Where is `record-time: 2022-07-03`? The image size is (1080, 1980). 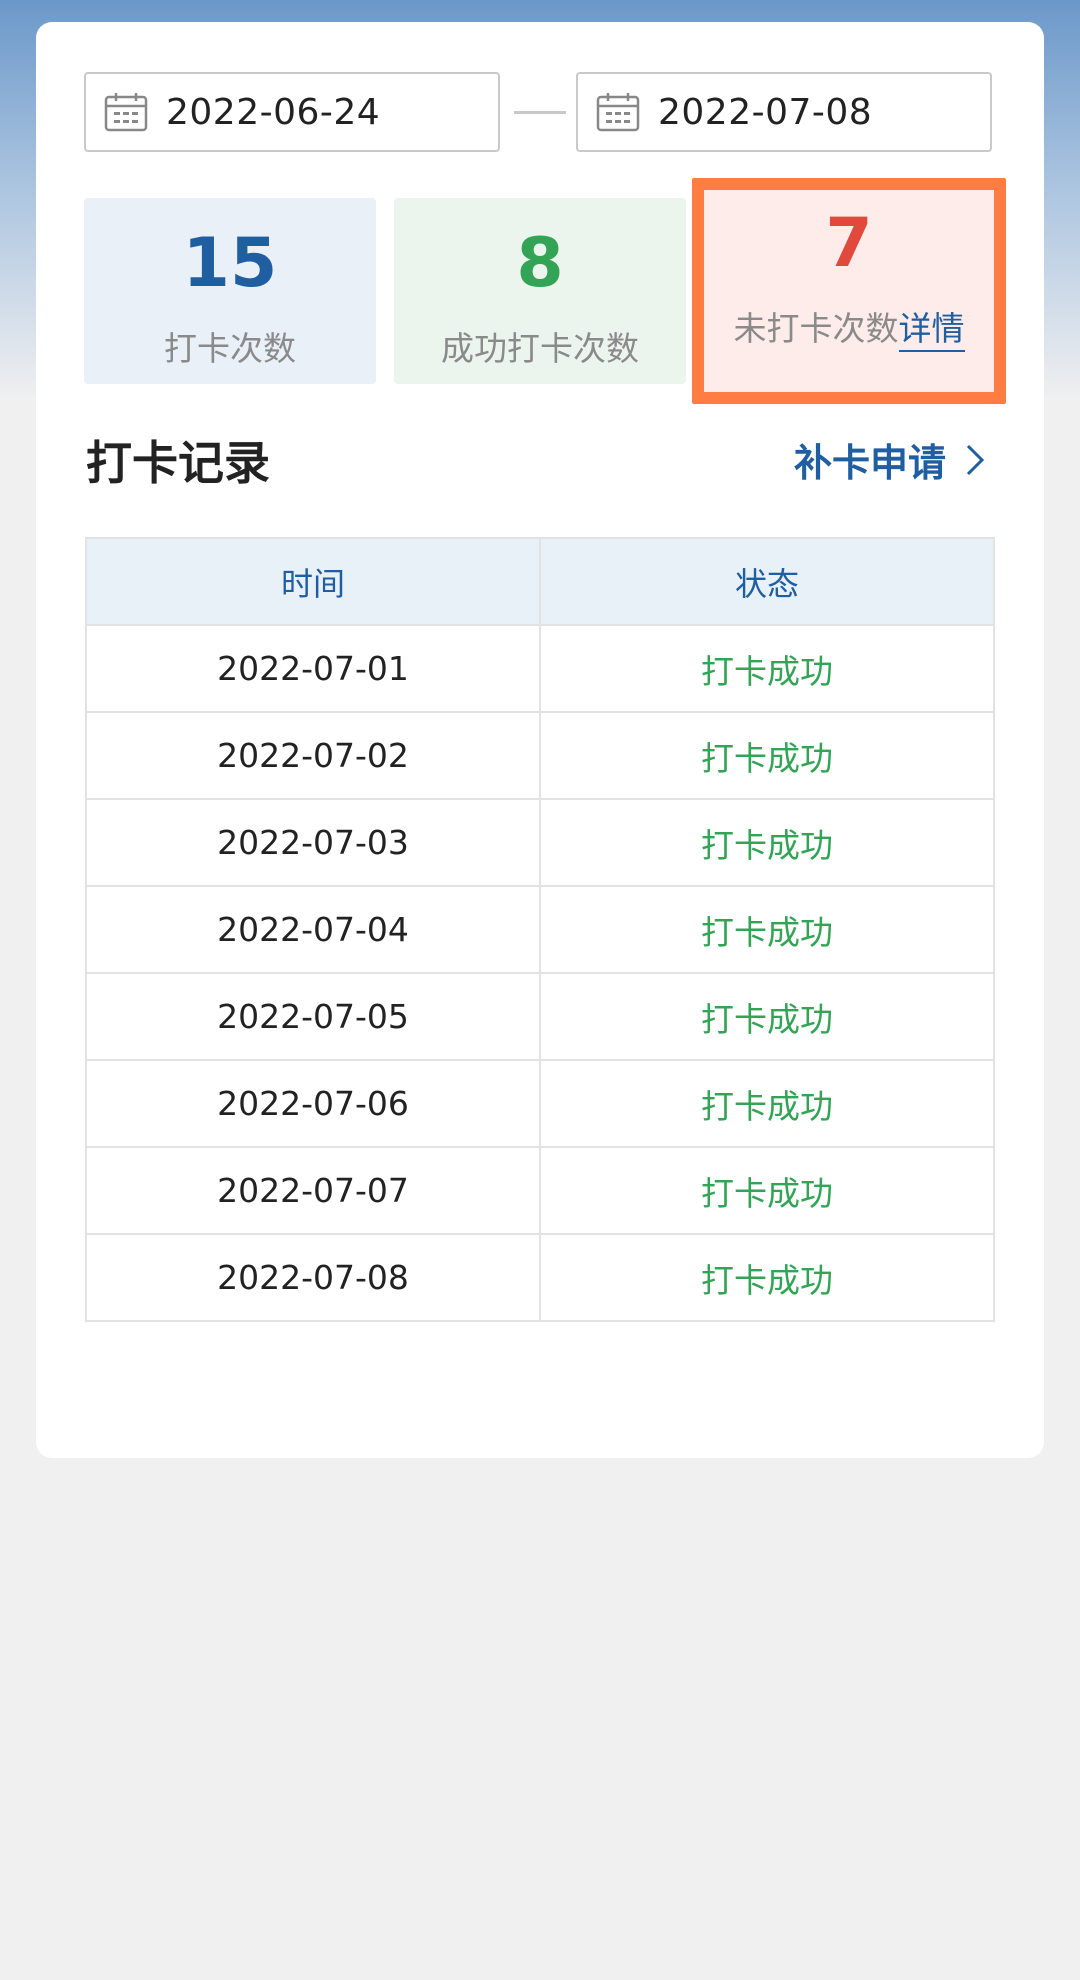 record-time: 2022-07-03 is located at coordinates (313, 842).